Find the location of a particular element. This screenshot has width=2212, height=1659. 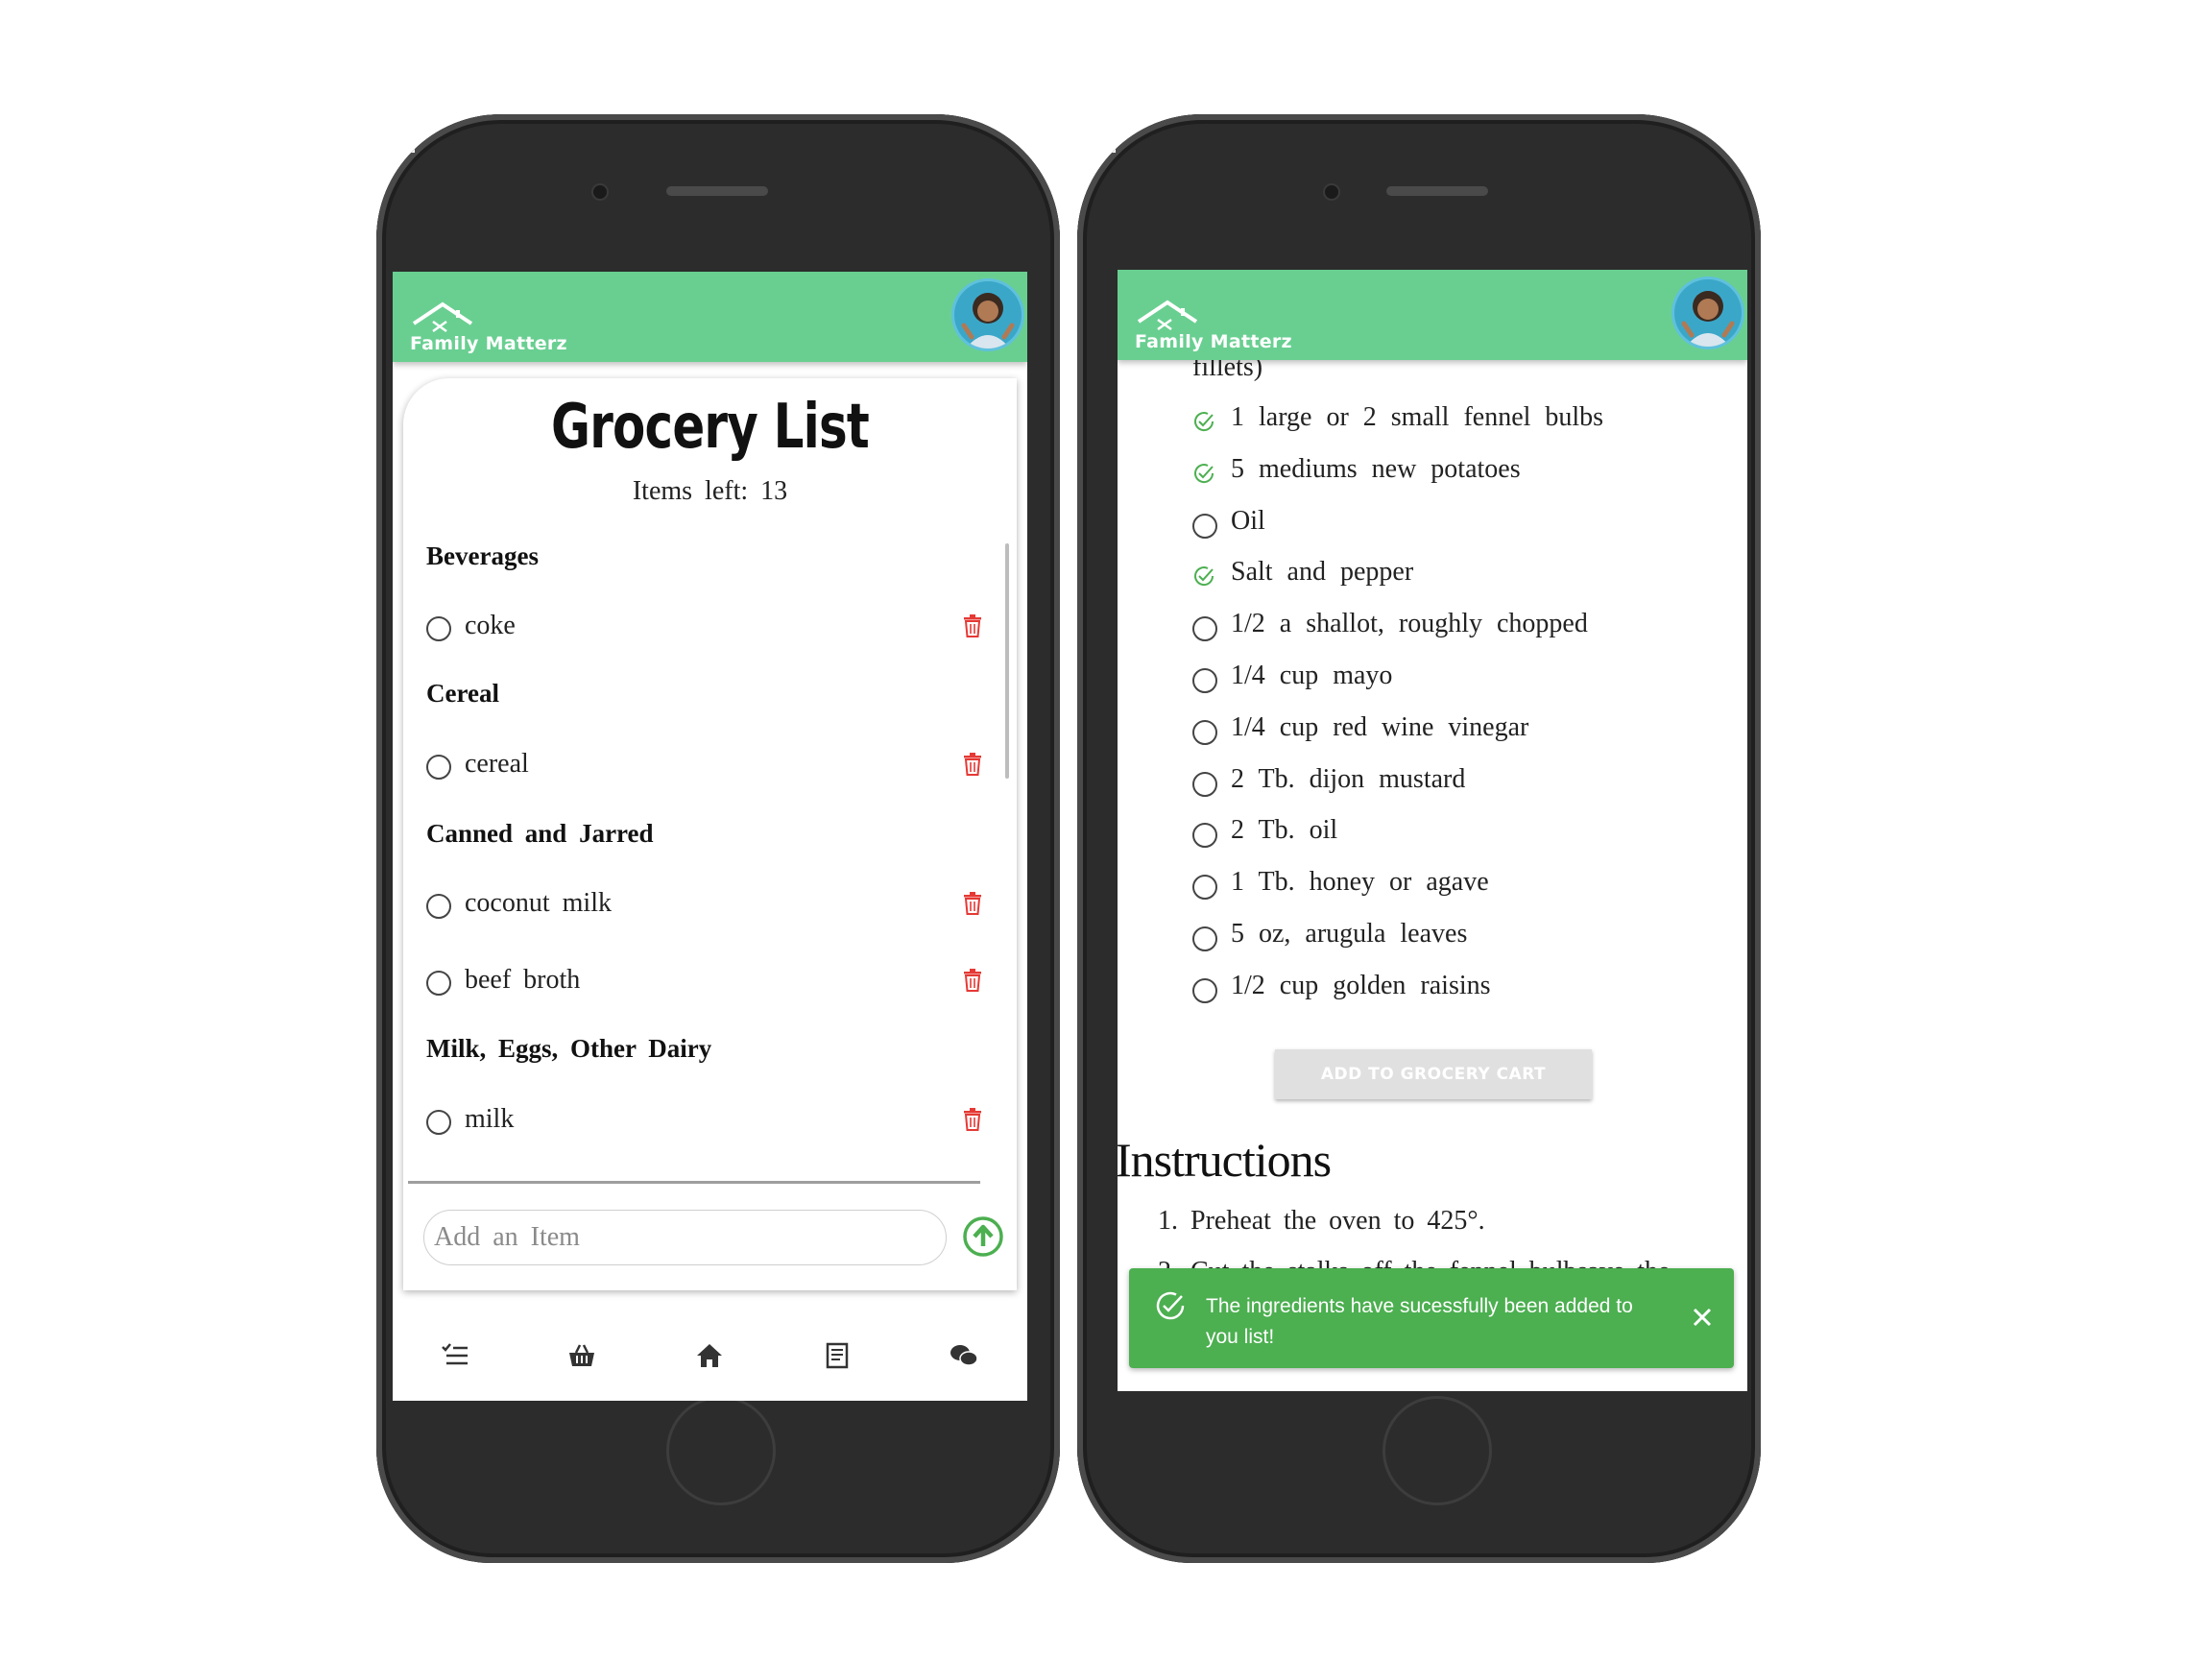

instruction-step: 1. Preheat the oven to 425°. is located at coordinates (1321, 1221).